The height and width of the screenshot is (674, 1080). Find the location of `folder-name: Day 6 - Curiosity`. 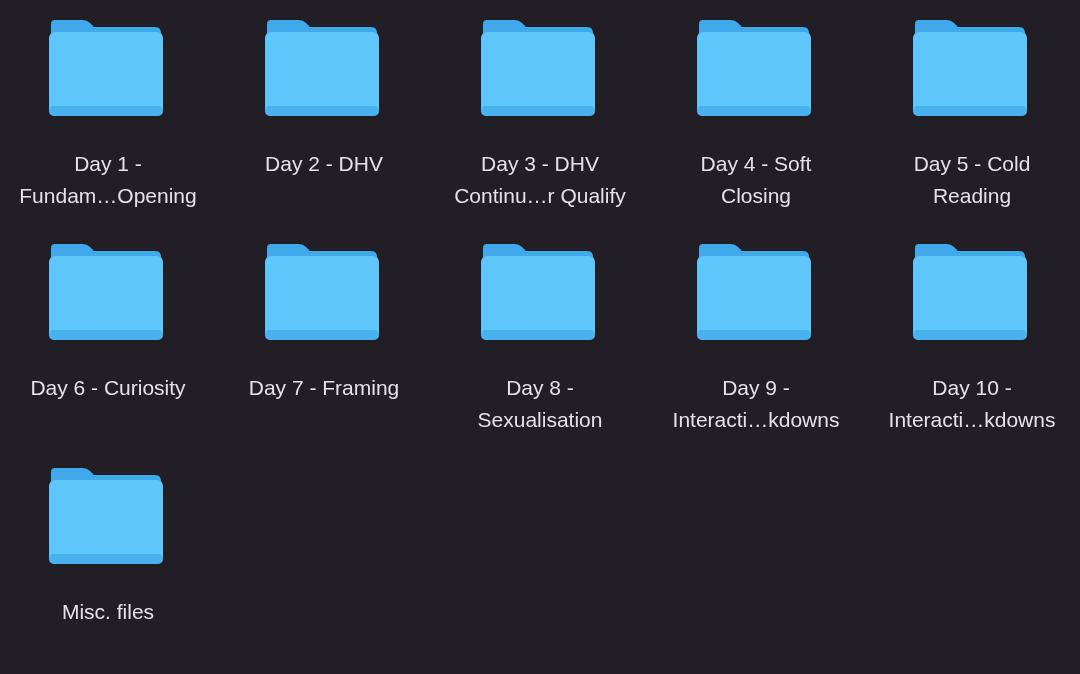

folder-name: Day 6 - Curiosity is located at coordinates (108, 388).